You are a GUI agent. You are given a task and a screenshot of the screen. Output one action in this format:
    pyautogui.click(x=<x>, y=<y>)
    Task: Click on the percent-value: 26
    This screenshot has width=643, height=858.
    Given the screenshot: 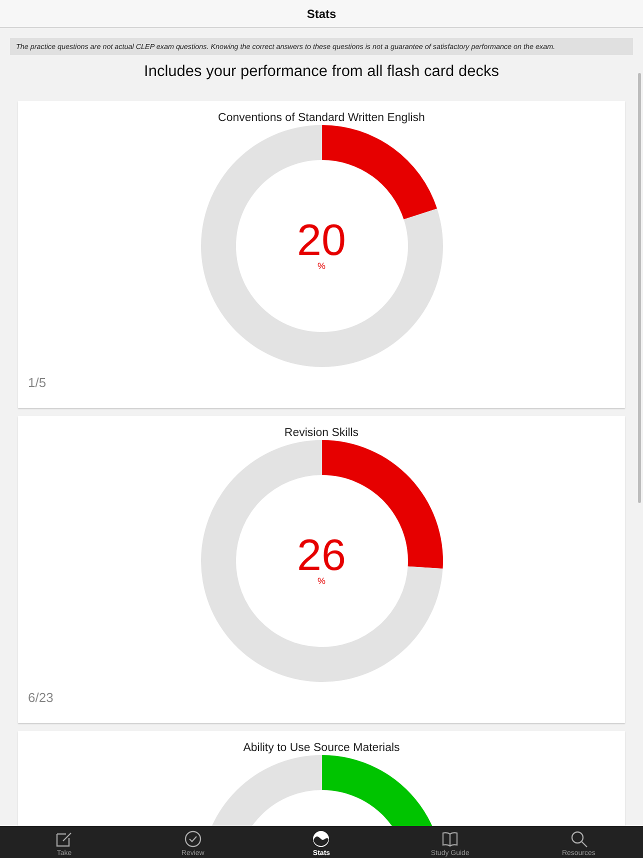 What is the action you would take?
    pyautogui.click(x=321, y=556)
    